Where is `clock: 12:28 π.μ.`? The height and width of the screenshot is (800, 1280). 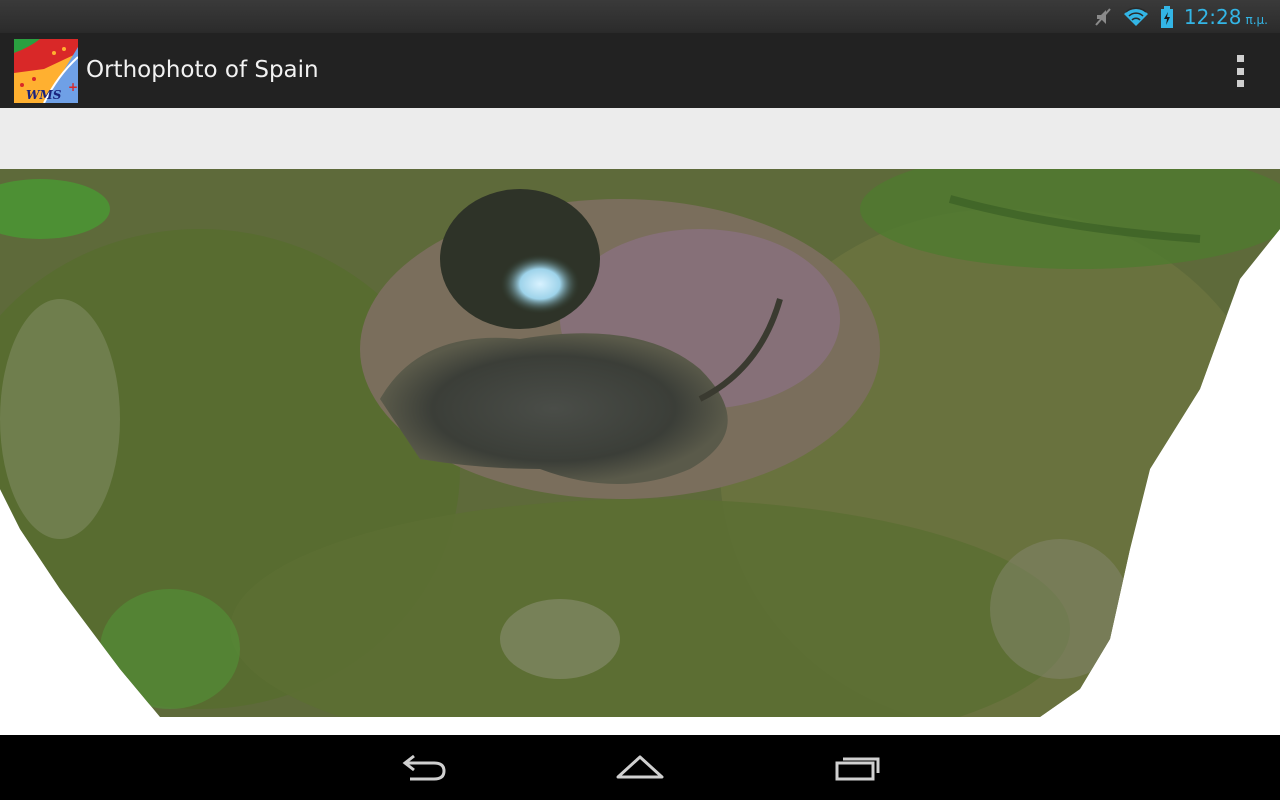 clock: 12:28 π.μ. is located at coordinates (1226, 17).